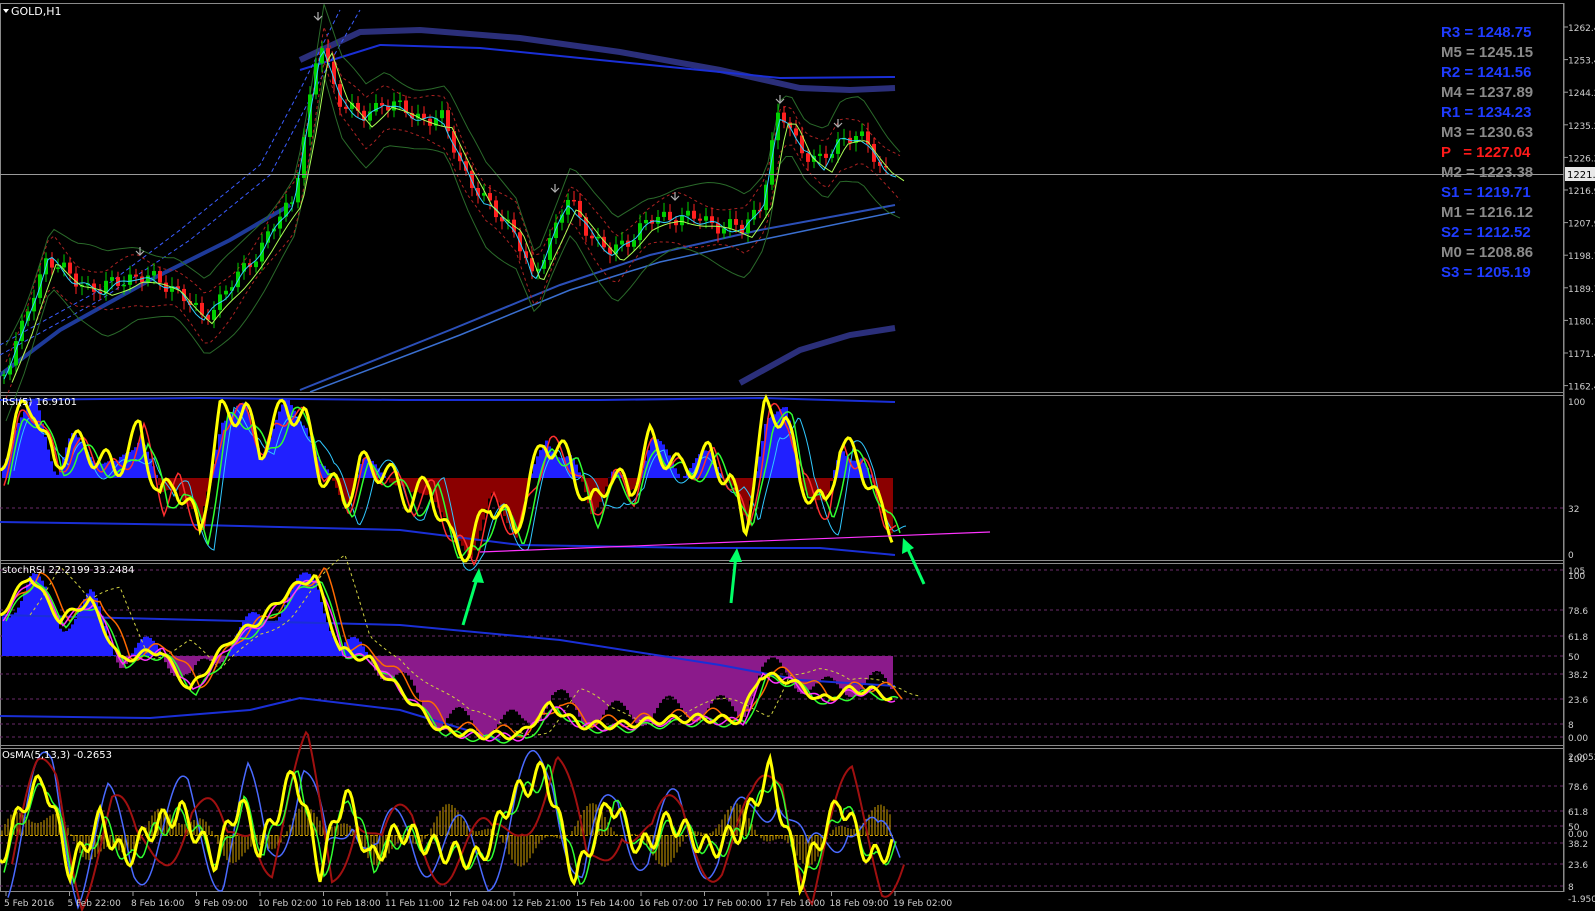 The width and height of the screenshot is (1595, 911). What do you see at coordinates (1486, 152) in the screenshot?
I see `pivot-level-label: P = 1227.04` at bounding box center [1486, 152].